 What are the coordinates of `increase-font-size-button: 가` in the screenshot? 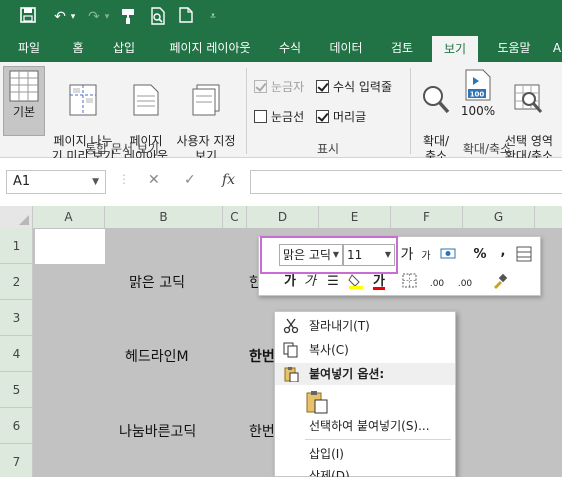 It's located at (407, 255).